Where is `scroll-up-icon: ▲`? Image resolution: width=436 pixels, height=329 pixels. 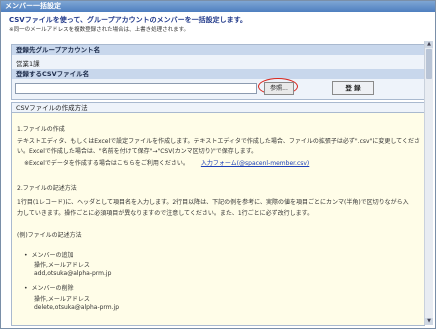 scroll-up-icon: ▲ is located at coordinates (429, 44).